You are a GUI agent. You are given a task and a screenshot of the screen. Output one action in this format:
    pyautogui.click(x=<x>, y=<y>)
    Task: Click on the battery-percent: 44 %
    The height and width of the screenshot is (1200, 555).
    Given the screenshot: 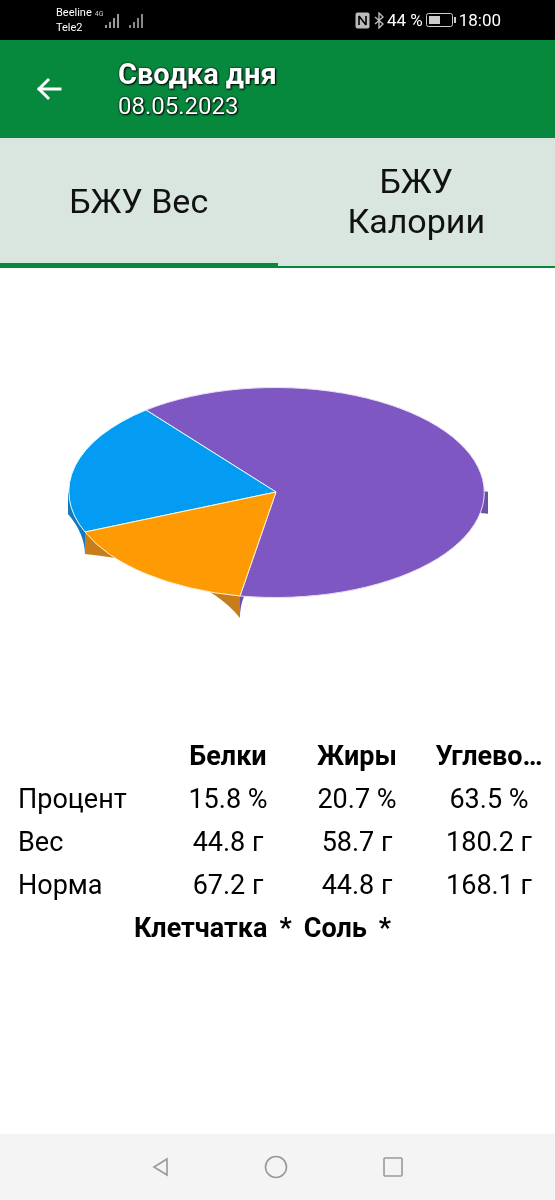 What is the action you would take?
    pyautogui.click(x=404, y=20)
    